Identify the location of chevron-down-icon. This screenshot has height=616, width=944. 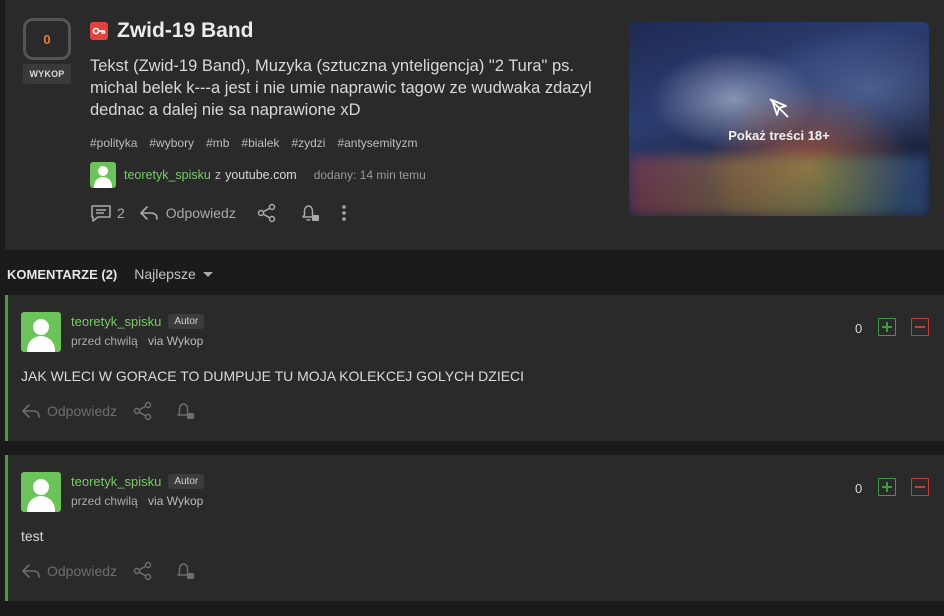
(207, 274).